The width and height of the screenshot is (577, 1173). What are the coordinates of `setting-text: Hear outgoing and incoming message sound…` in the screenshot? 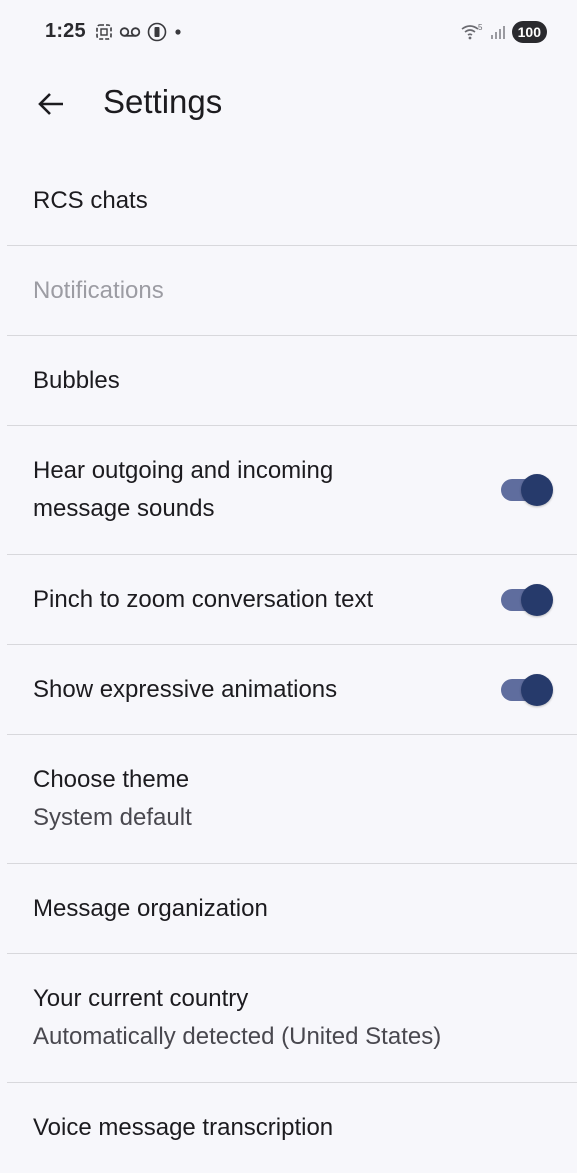 It's located at (233, 490).